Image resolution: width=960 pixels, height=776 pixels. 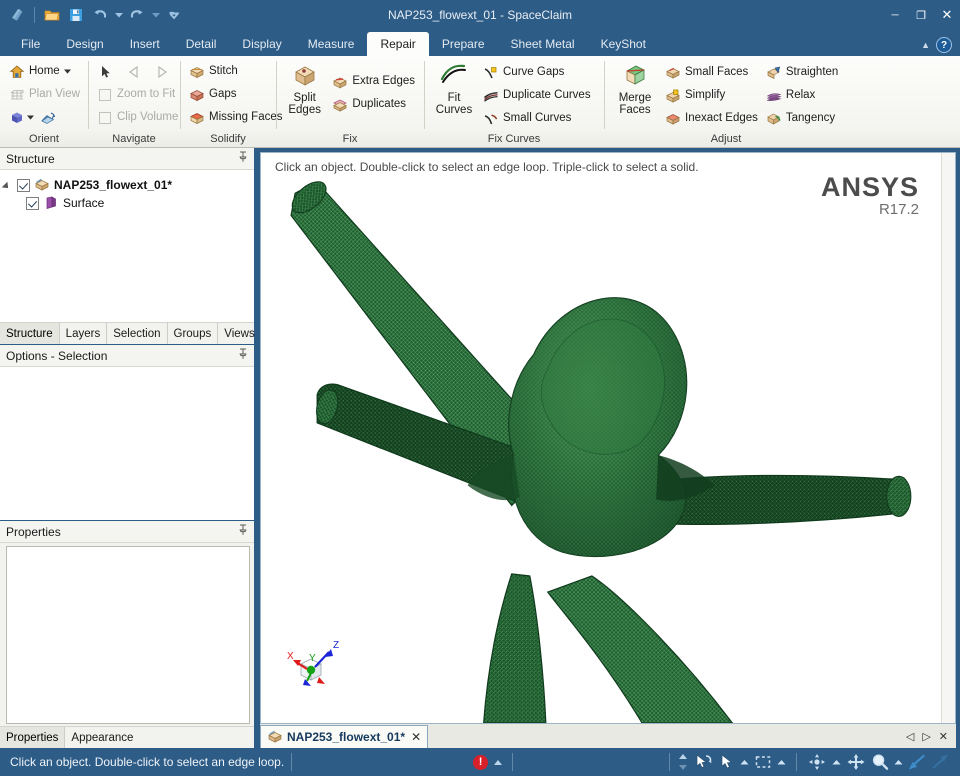 I want to click on ribbon-tab-keyshot: KeyShot, so click(x=623, y=44).